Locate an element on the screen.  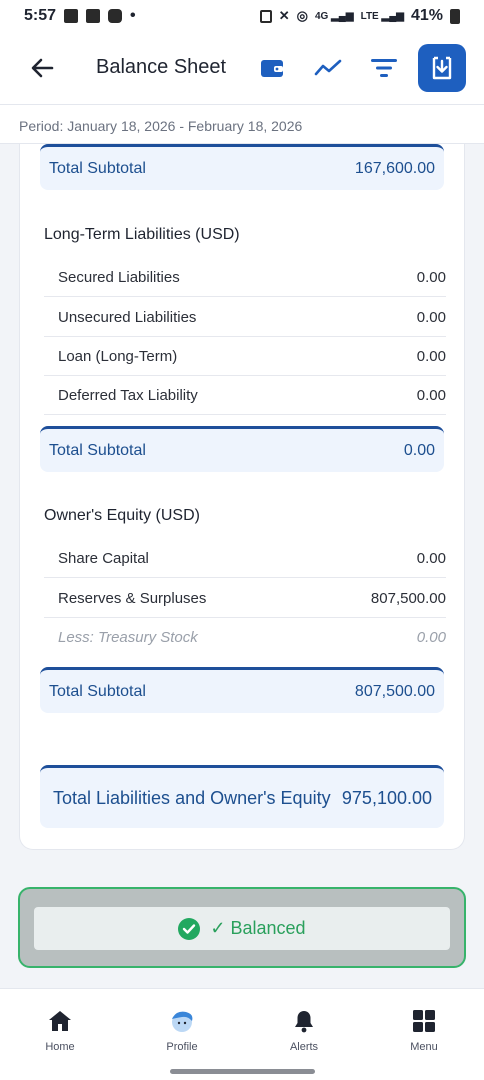
download-icon is located at coordinates (442, 68).